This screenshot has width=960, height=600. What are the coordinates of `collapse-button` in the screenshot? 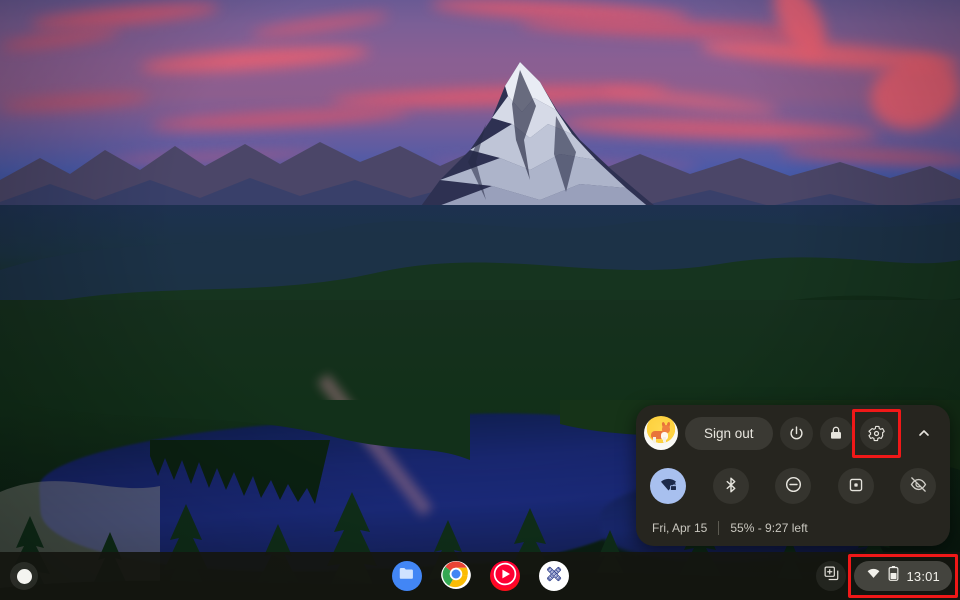 It's located at (923, 433).